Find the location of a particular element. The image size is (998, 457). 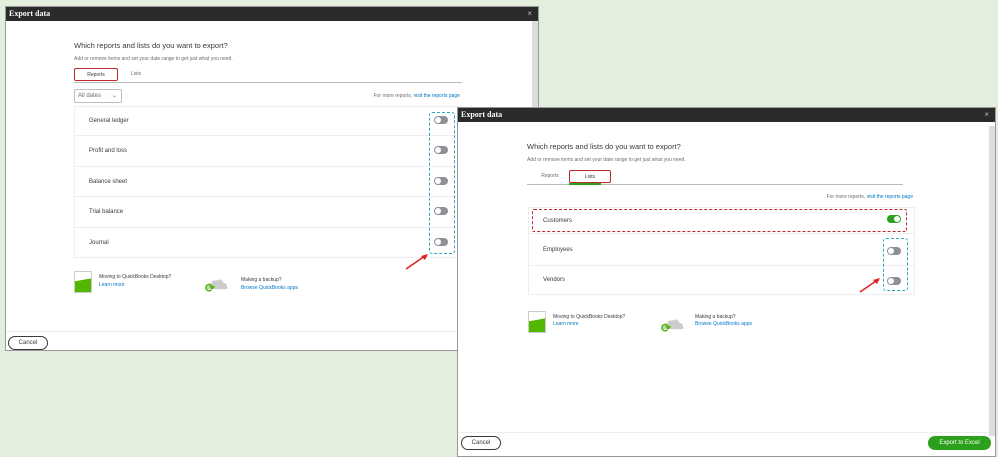

export-to-excel-button: Export to Excel is located at coordinates (959, 443).